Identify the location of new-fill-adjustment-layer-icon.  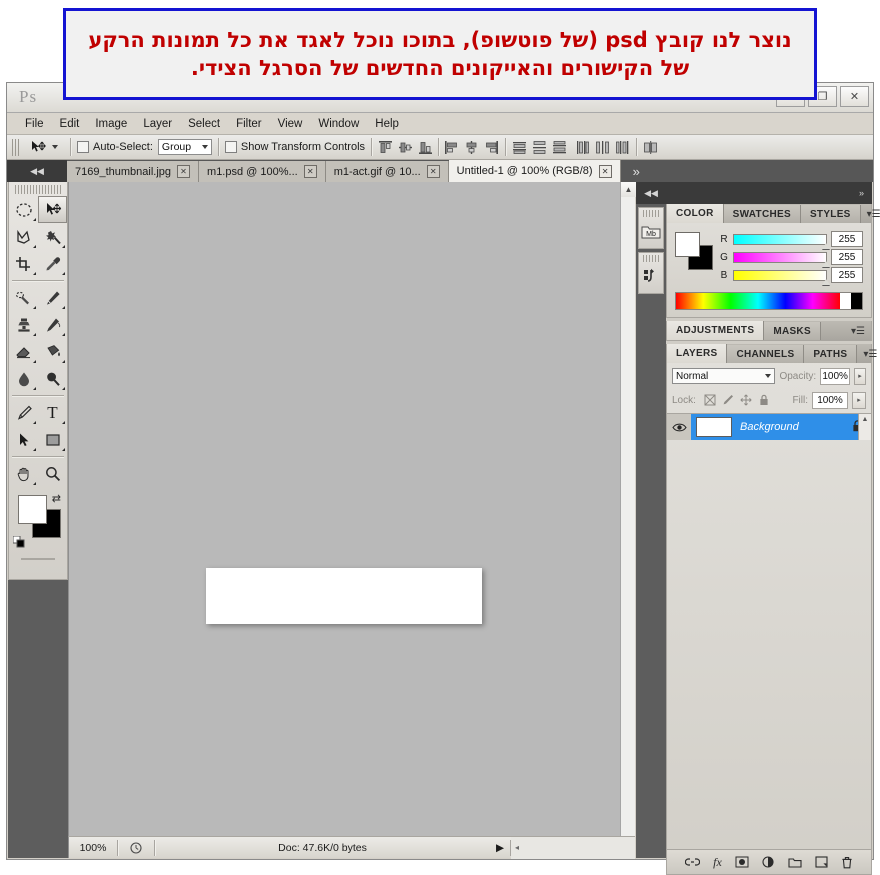
(768, 862).